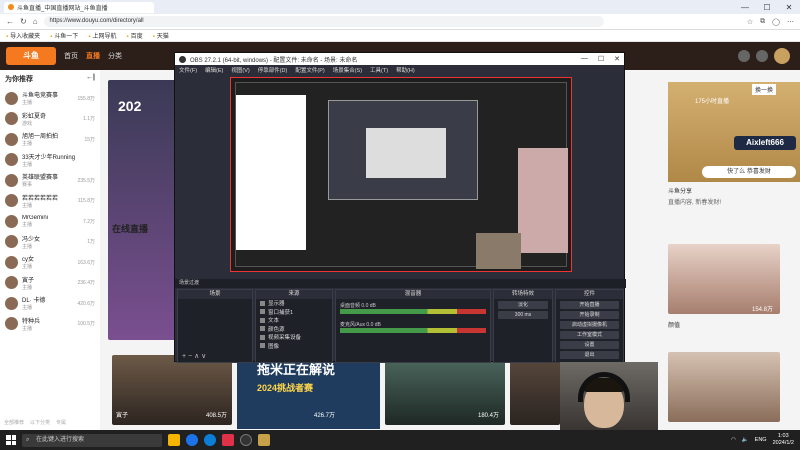 This screenshot has height=450, width=800. What do you see at coordinates (23, 21) in the screenshot?
I see `refresh-icon: ↻` at bounding box center [23, 21].